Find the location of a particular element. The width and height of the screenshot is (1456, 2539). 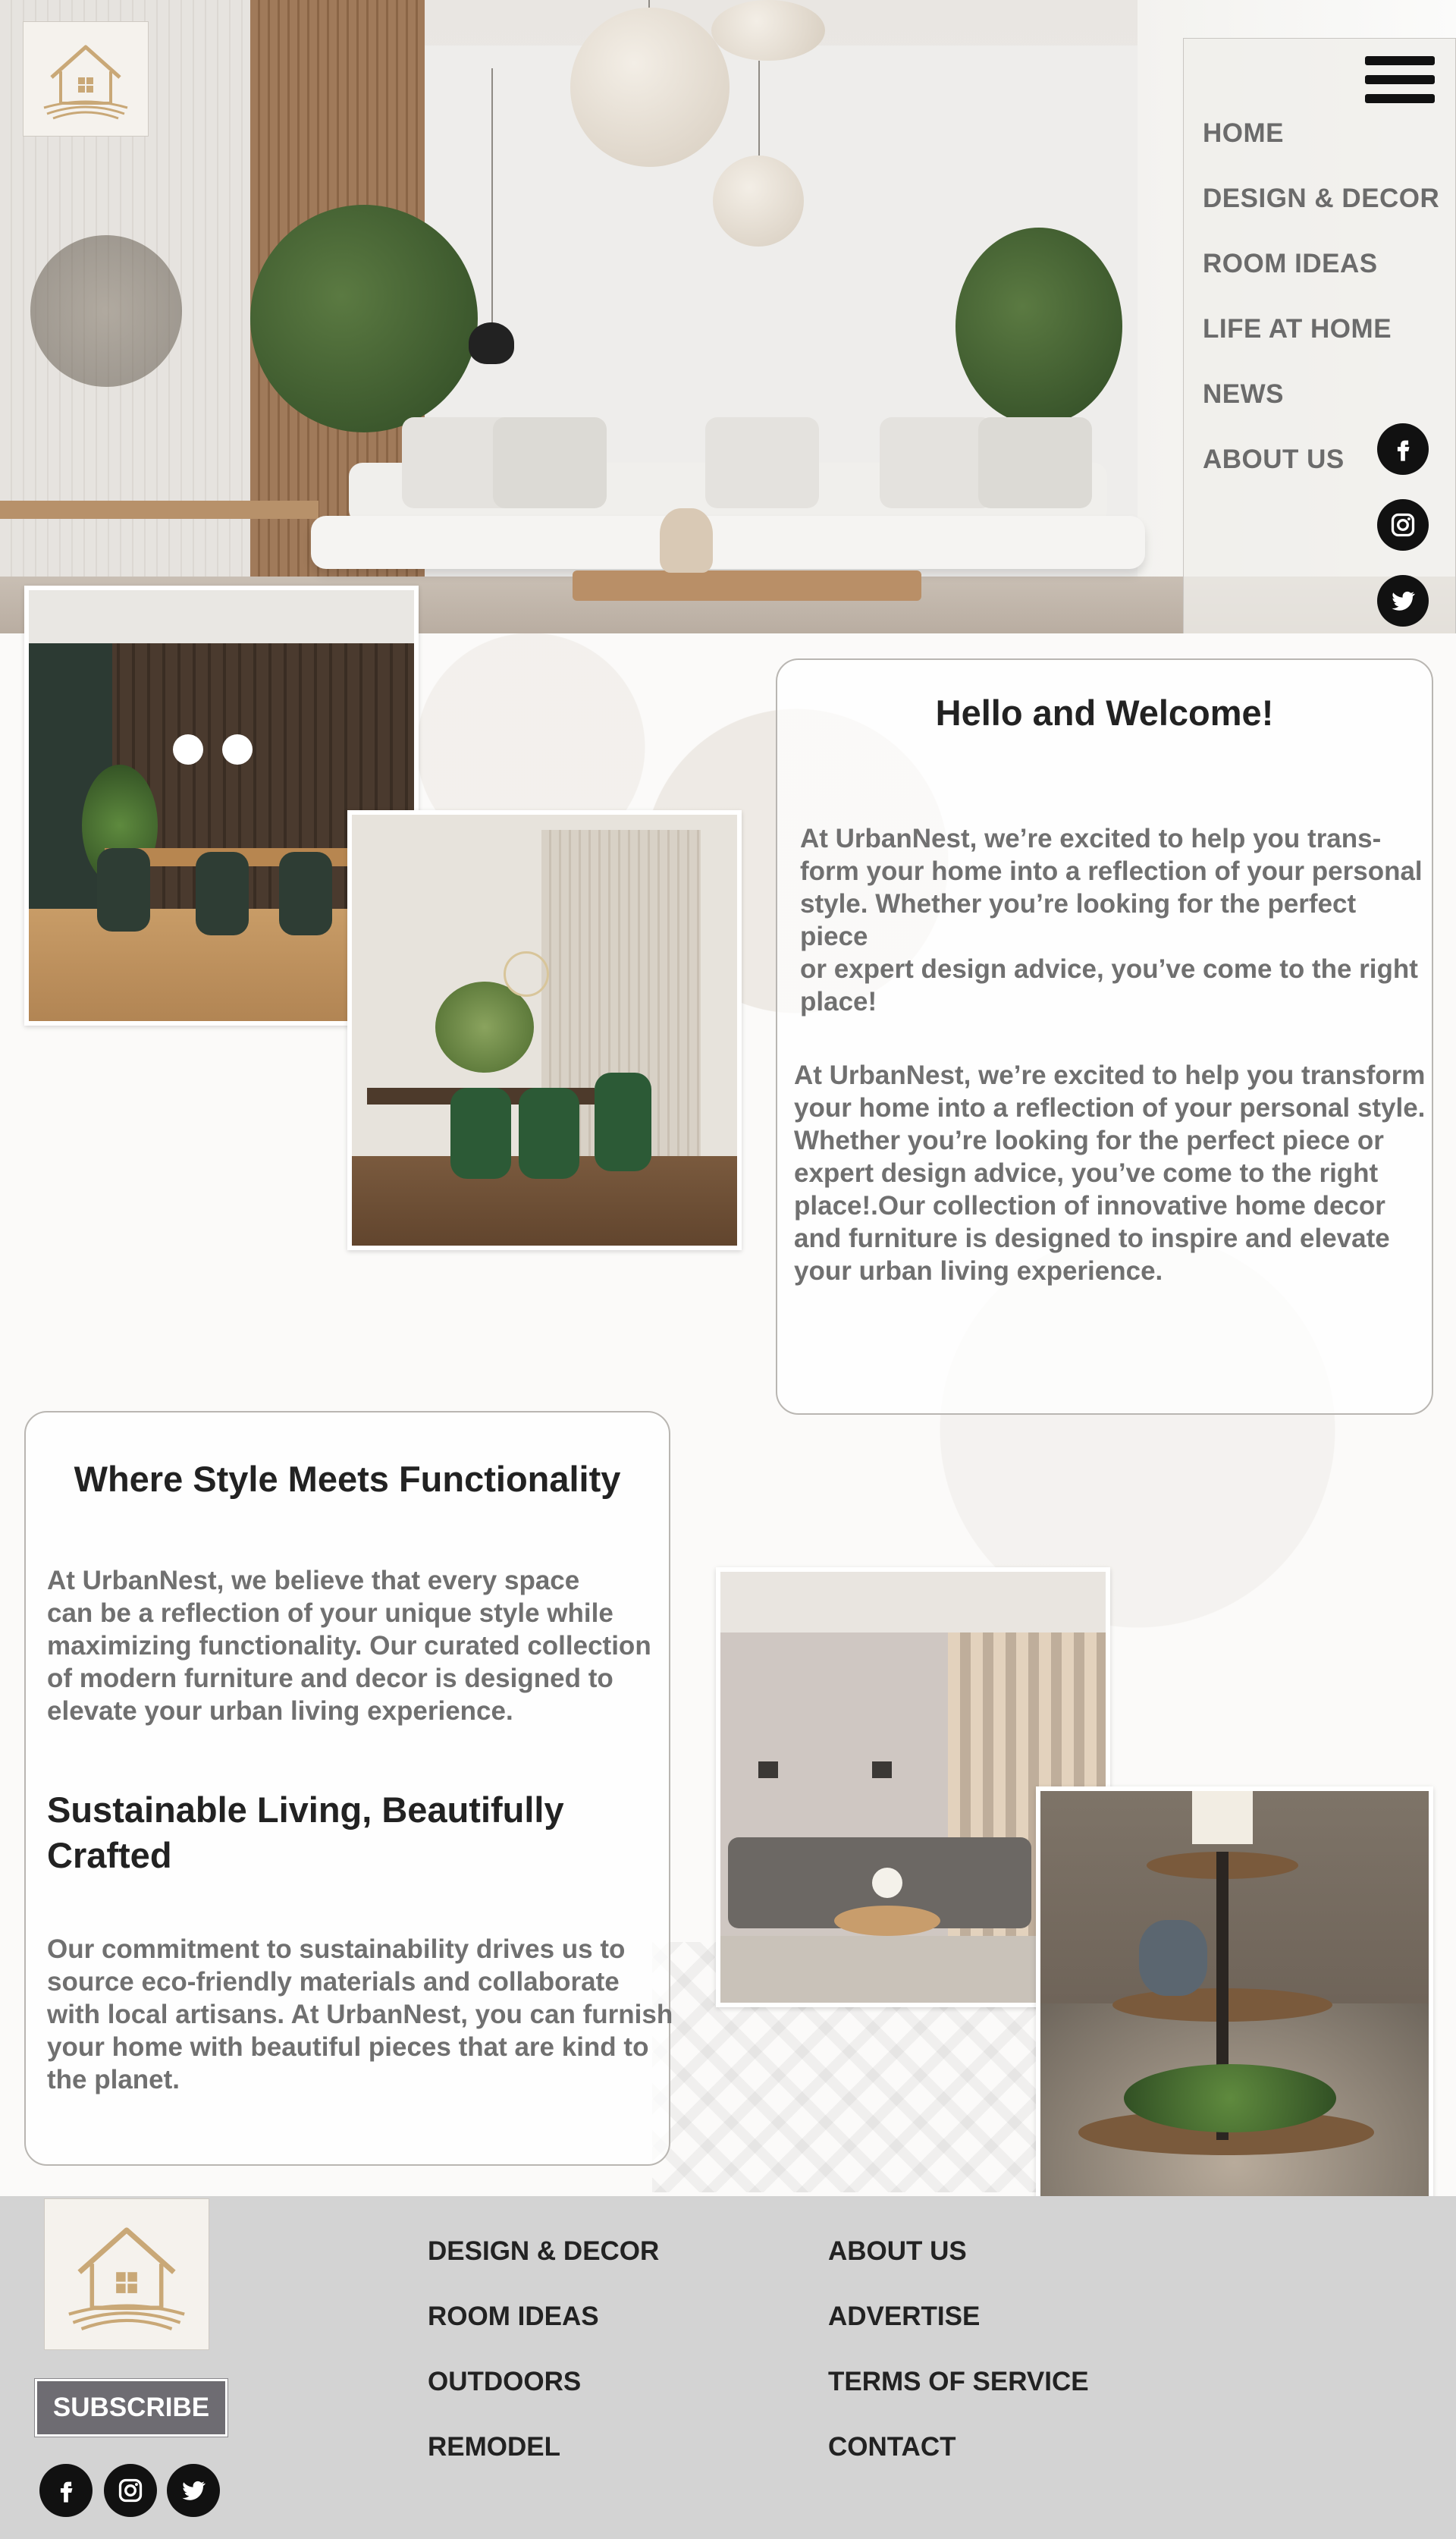

footer-link-advertise: ADVERTISE is located at coordinates (904, 2317).